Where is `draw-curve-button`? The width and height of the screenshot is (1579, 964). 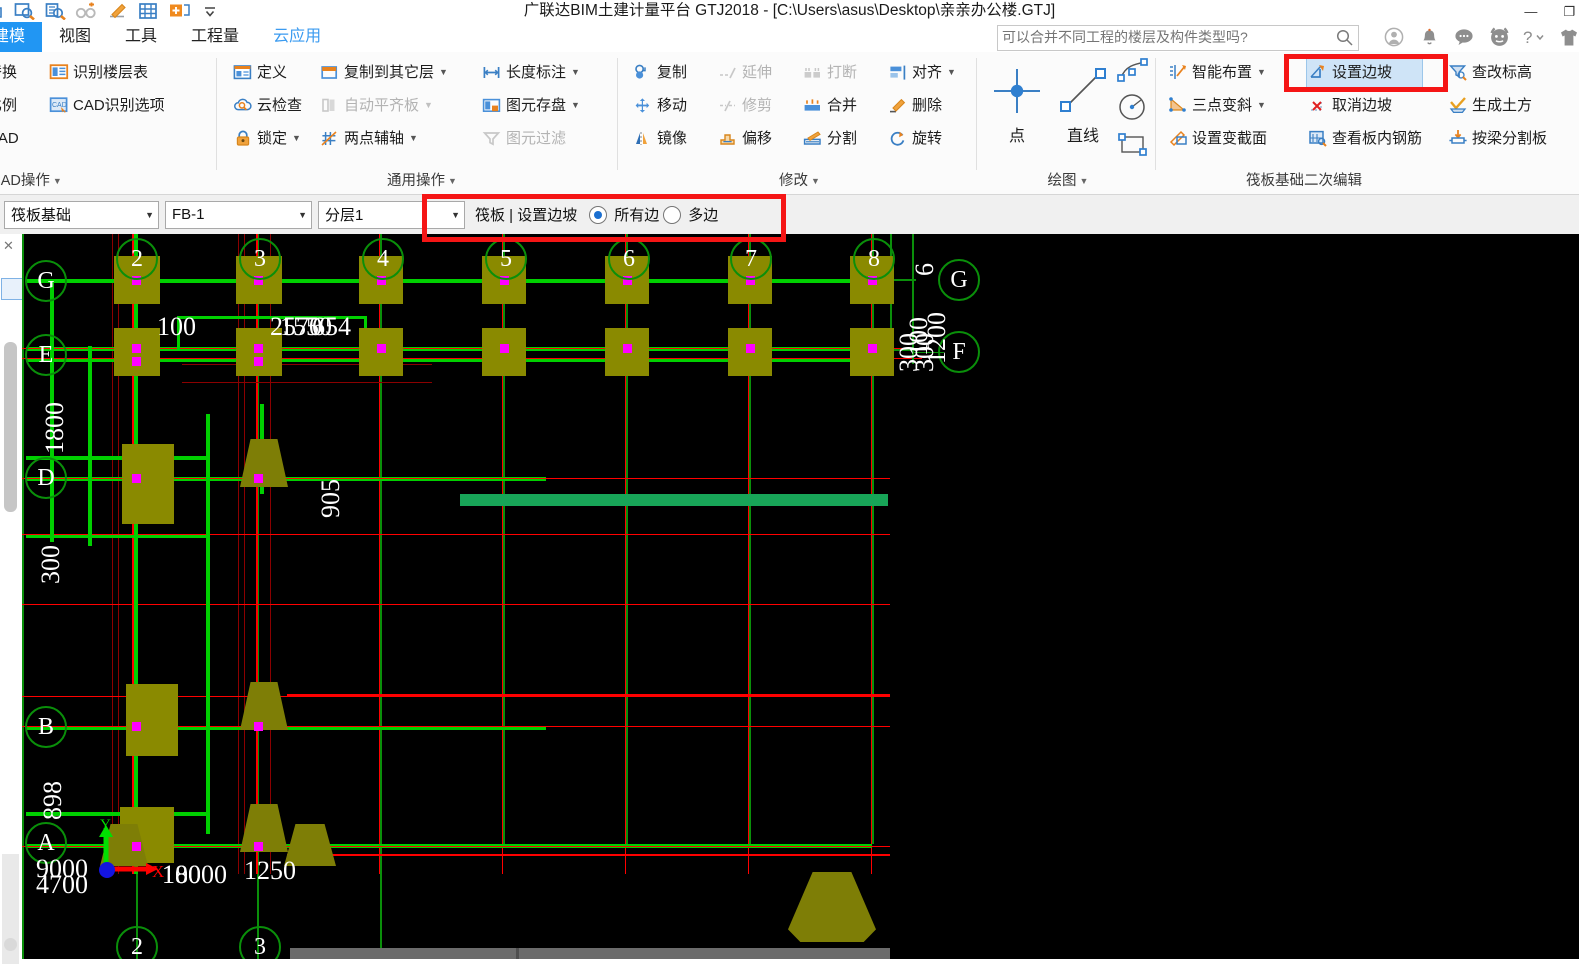
draw-curve-button is located at coordinates (1133, 72).